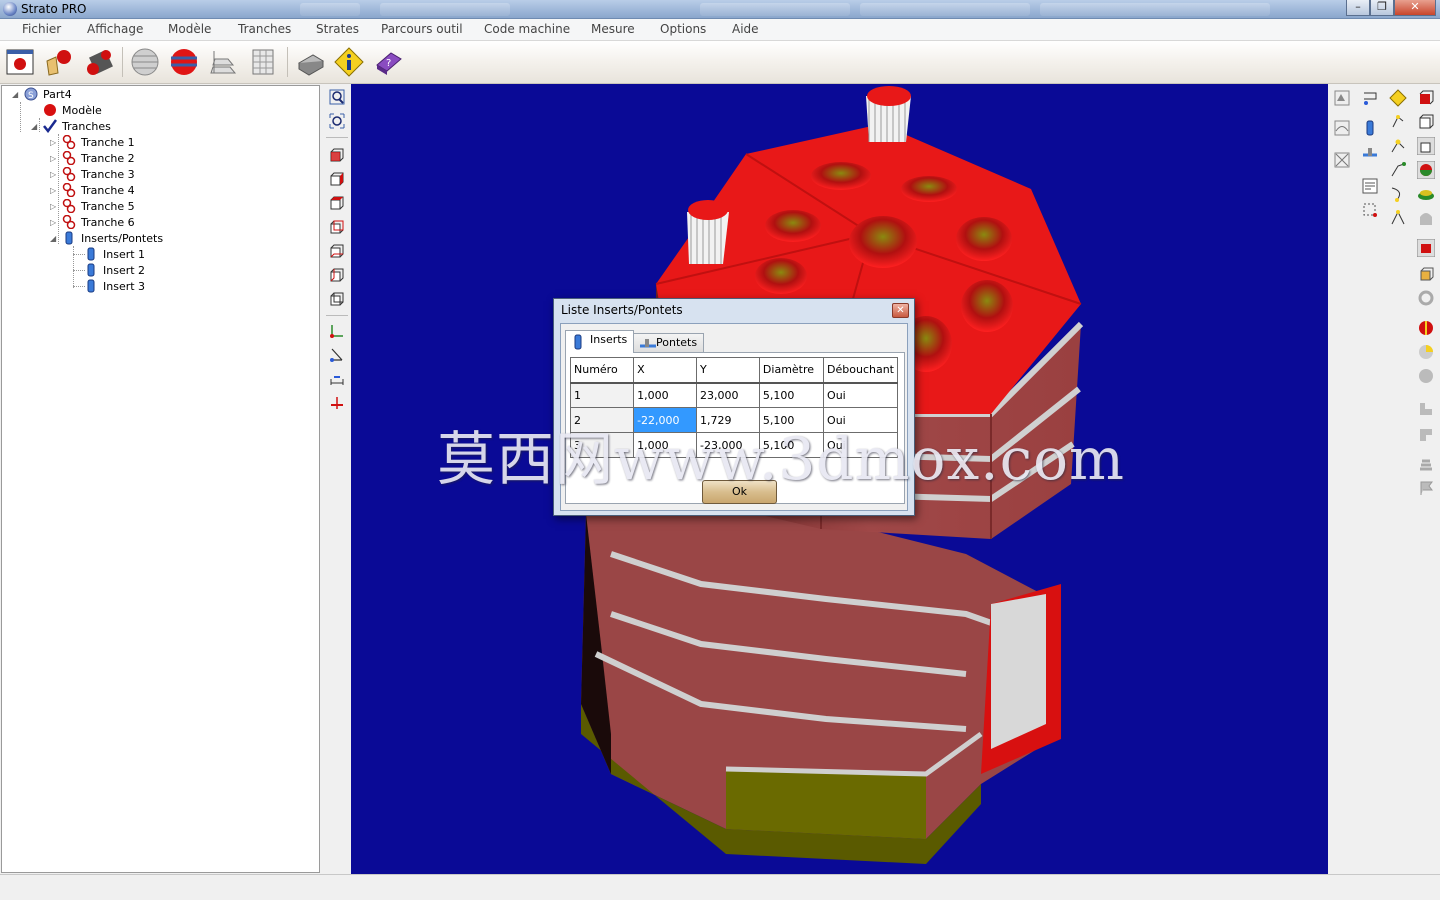 The width and height of the screenshot is (1440, 900). What do you see at coordinates (613, 29) in the screenshot?
I see `menu-mesure: Mesure` at bounding box center [613, 29].